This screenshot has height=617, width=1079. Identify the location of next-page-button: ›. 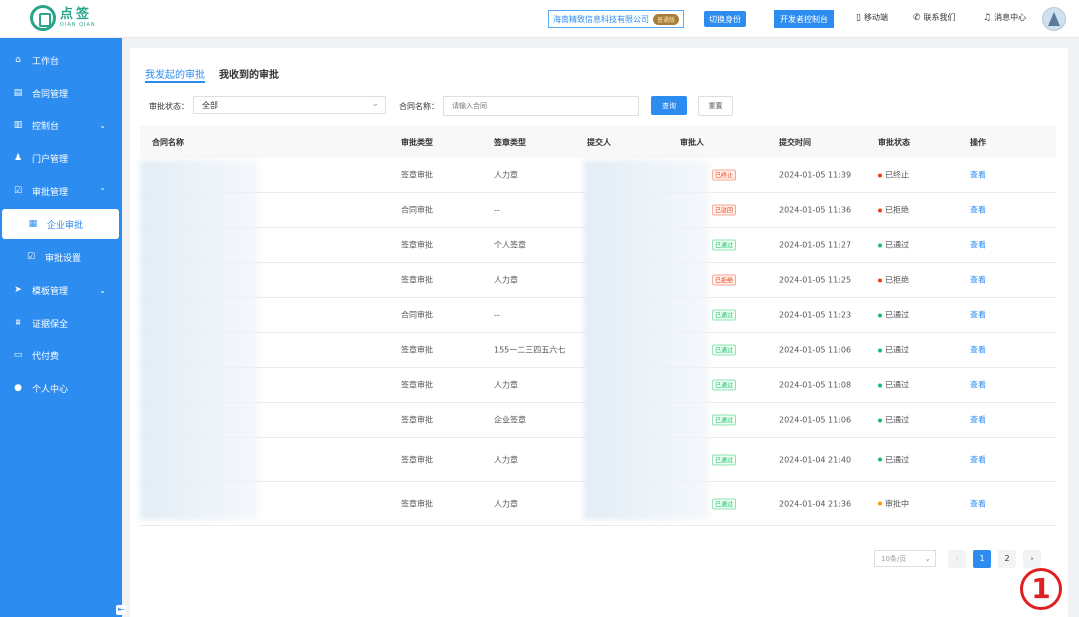
(1032, 559).